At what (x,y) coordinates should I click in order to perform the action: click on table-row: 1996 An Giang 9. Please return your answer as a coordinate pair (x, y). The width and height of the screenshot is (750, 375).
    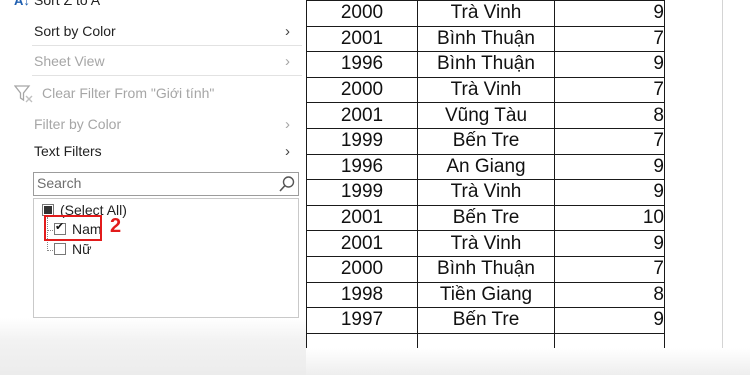
    Looking at the image, I should click on (485, 167).